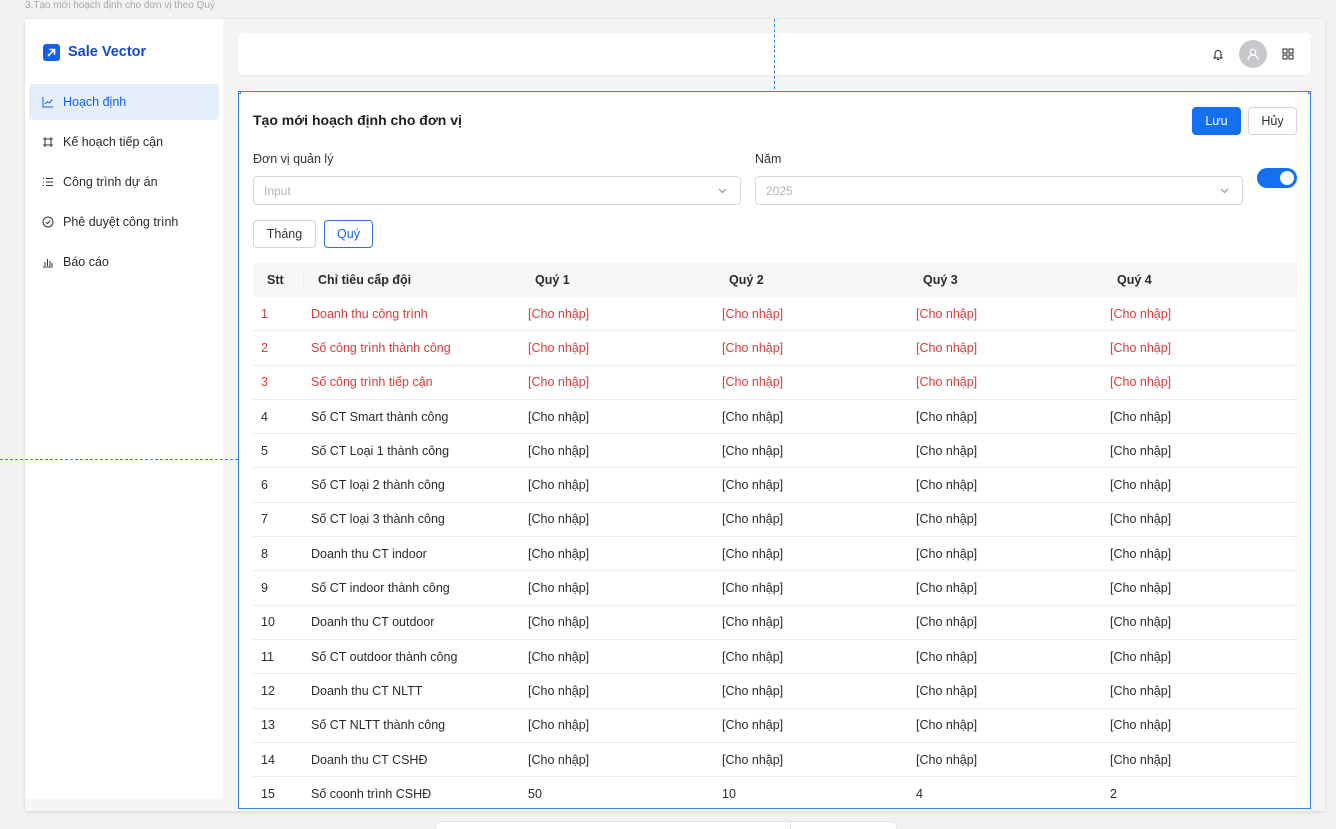  I want to click on bell-icon, so click(1218, 54).